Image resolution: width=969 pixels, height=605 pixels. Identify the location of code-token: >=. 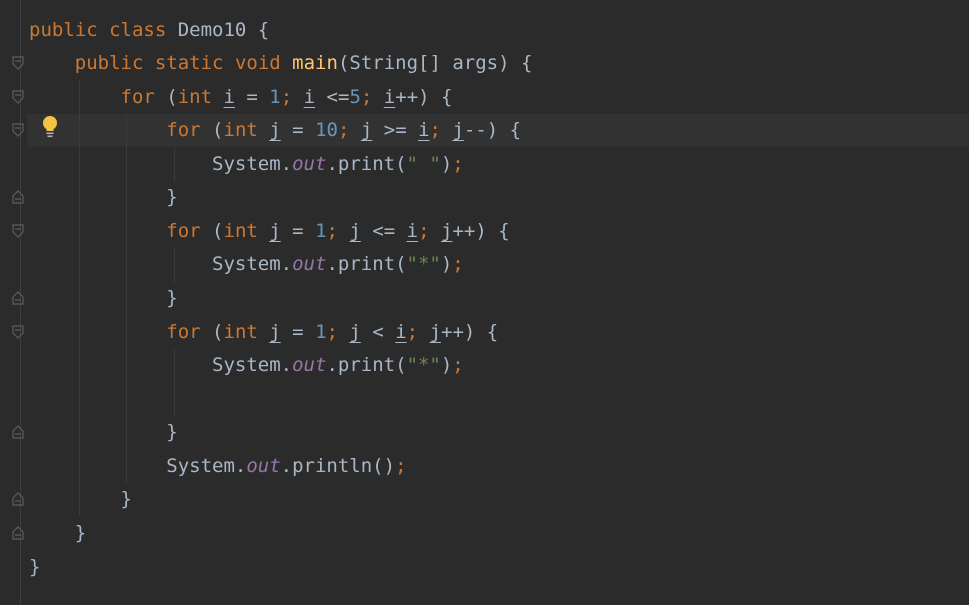
(395, 130).